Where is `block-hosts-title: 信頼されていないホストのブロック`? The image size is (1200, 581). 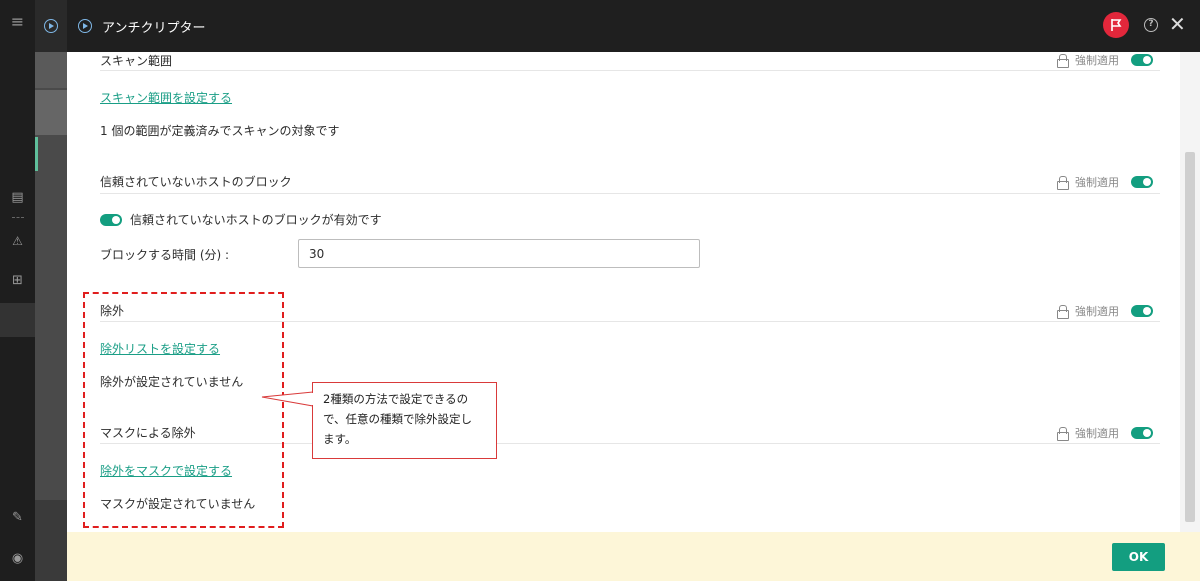 block-hosts-title: 信頼されていないホストのブロック is located at coordinates (196, 182).